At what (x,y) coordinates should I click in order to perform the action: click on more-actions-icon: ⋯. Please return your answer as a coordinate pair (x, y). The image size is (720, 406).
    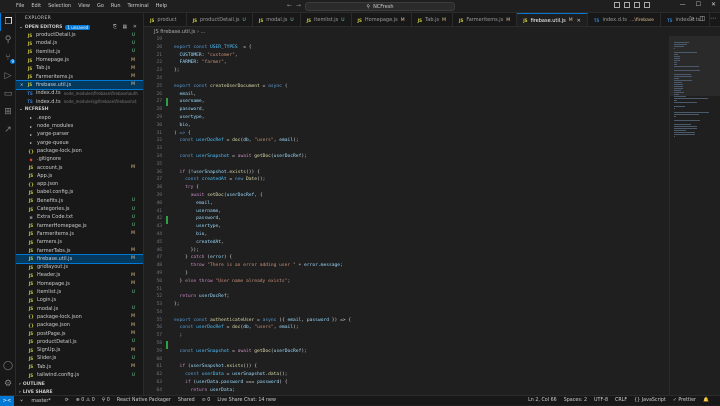
    Looking at the image, I should click on (713, 18).